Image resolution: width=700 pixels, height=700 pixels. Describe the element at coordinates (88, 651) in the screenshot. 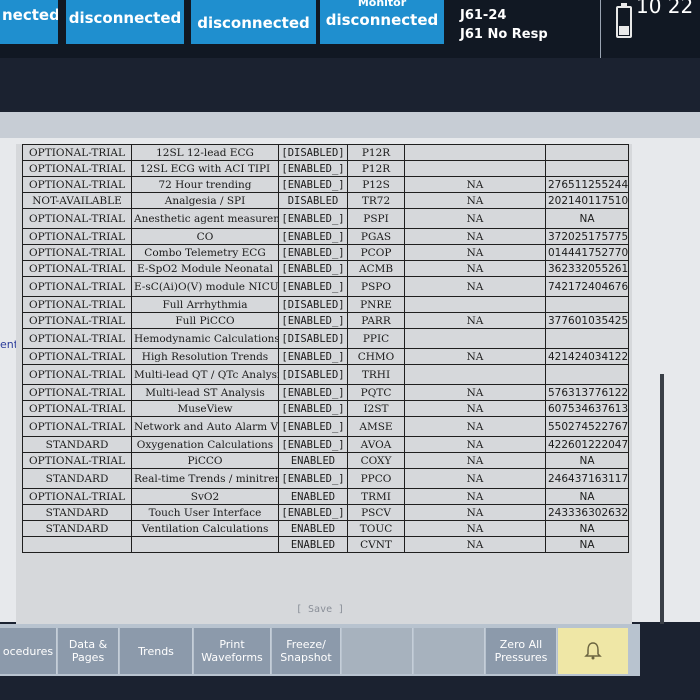

I see `data-pages-button: Data & Pages` at that location.